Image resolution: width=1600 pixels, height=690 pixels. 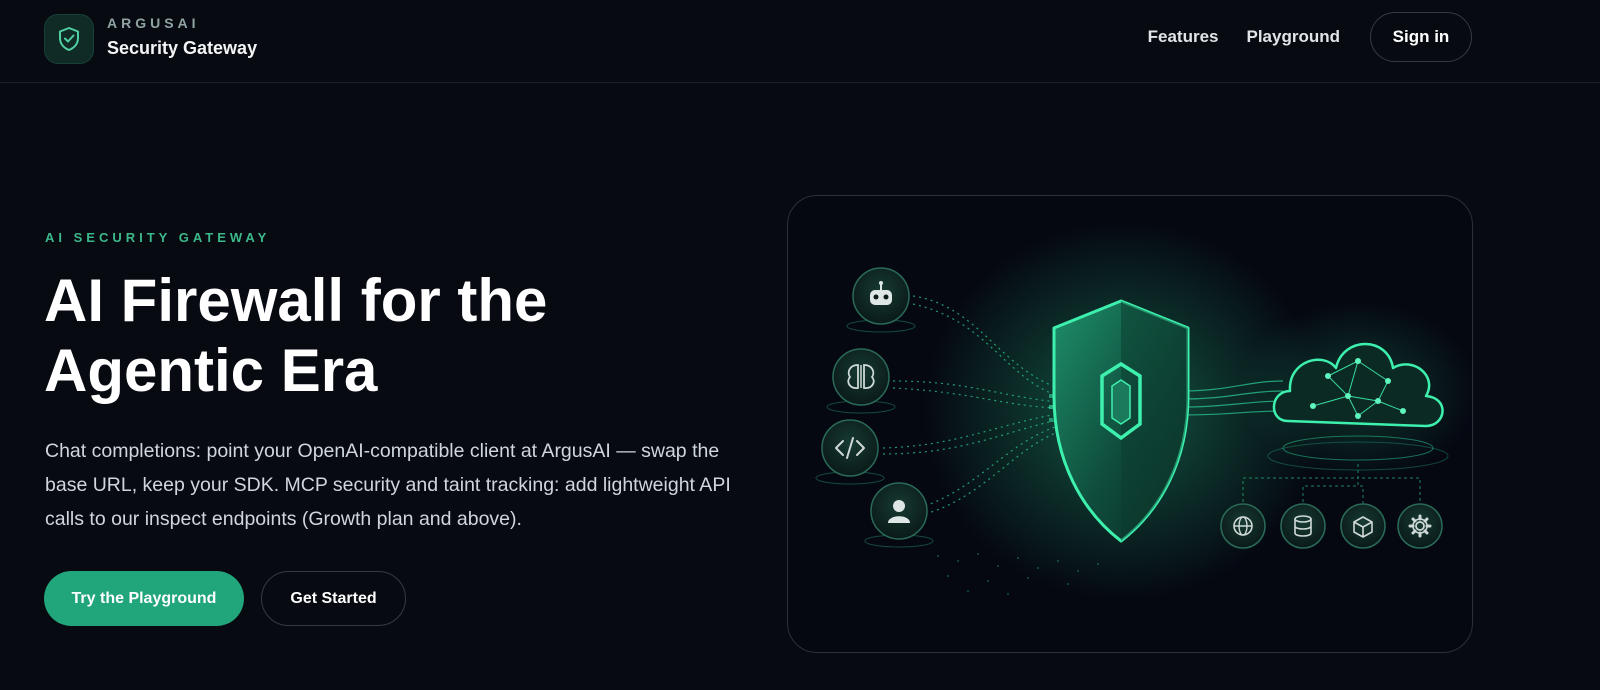 What do you see at coordinates (1363, 526) in the screenshot?
I see `cube-icon` at bounding box center [1363, 526].